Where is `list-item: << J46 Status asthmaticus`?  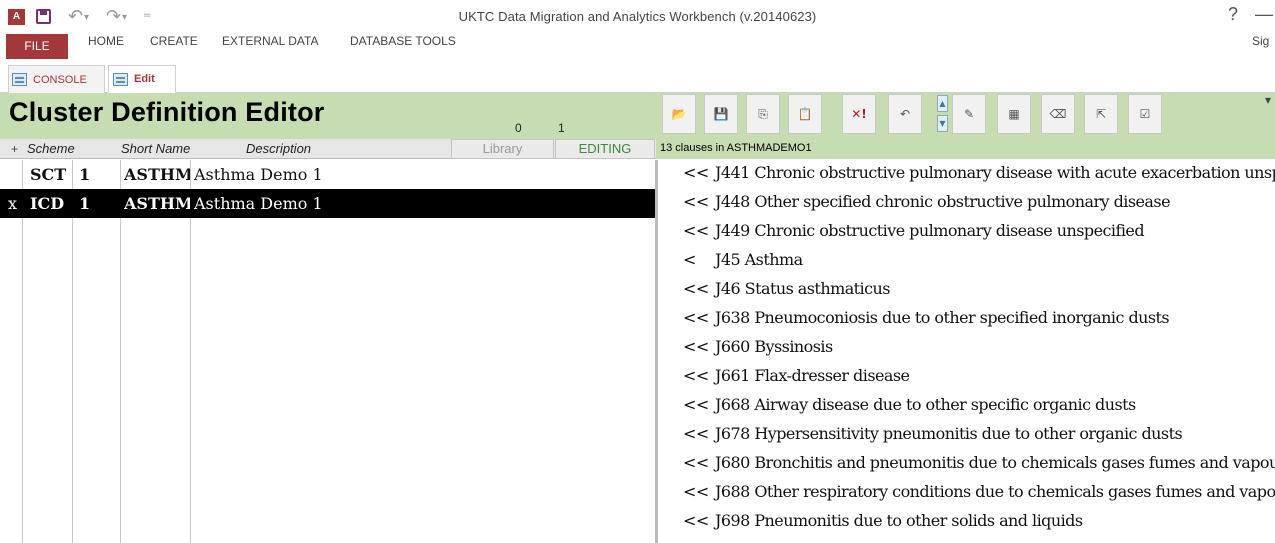 list-item: << J46 Status asthmaticus is located at coordinates (787, 293).